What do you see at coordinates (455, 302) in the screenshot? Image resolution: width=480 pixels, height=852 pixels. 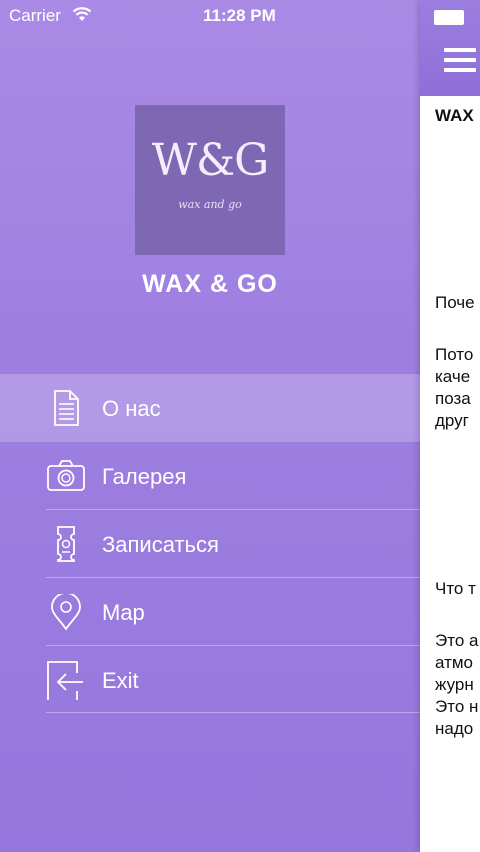 I see `content-line: Поче` at bounding box center [455, 302].